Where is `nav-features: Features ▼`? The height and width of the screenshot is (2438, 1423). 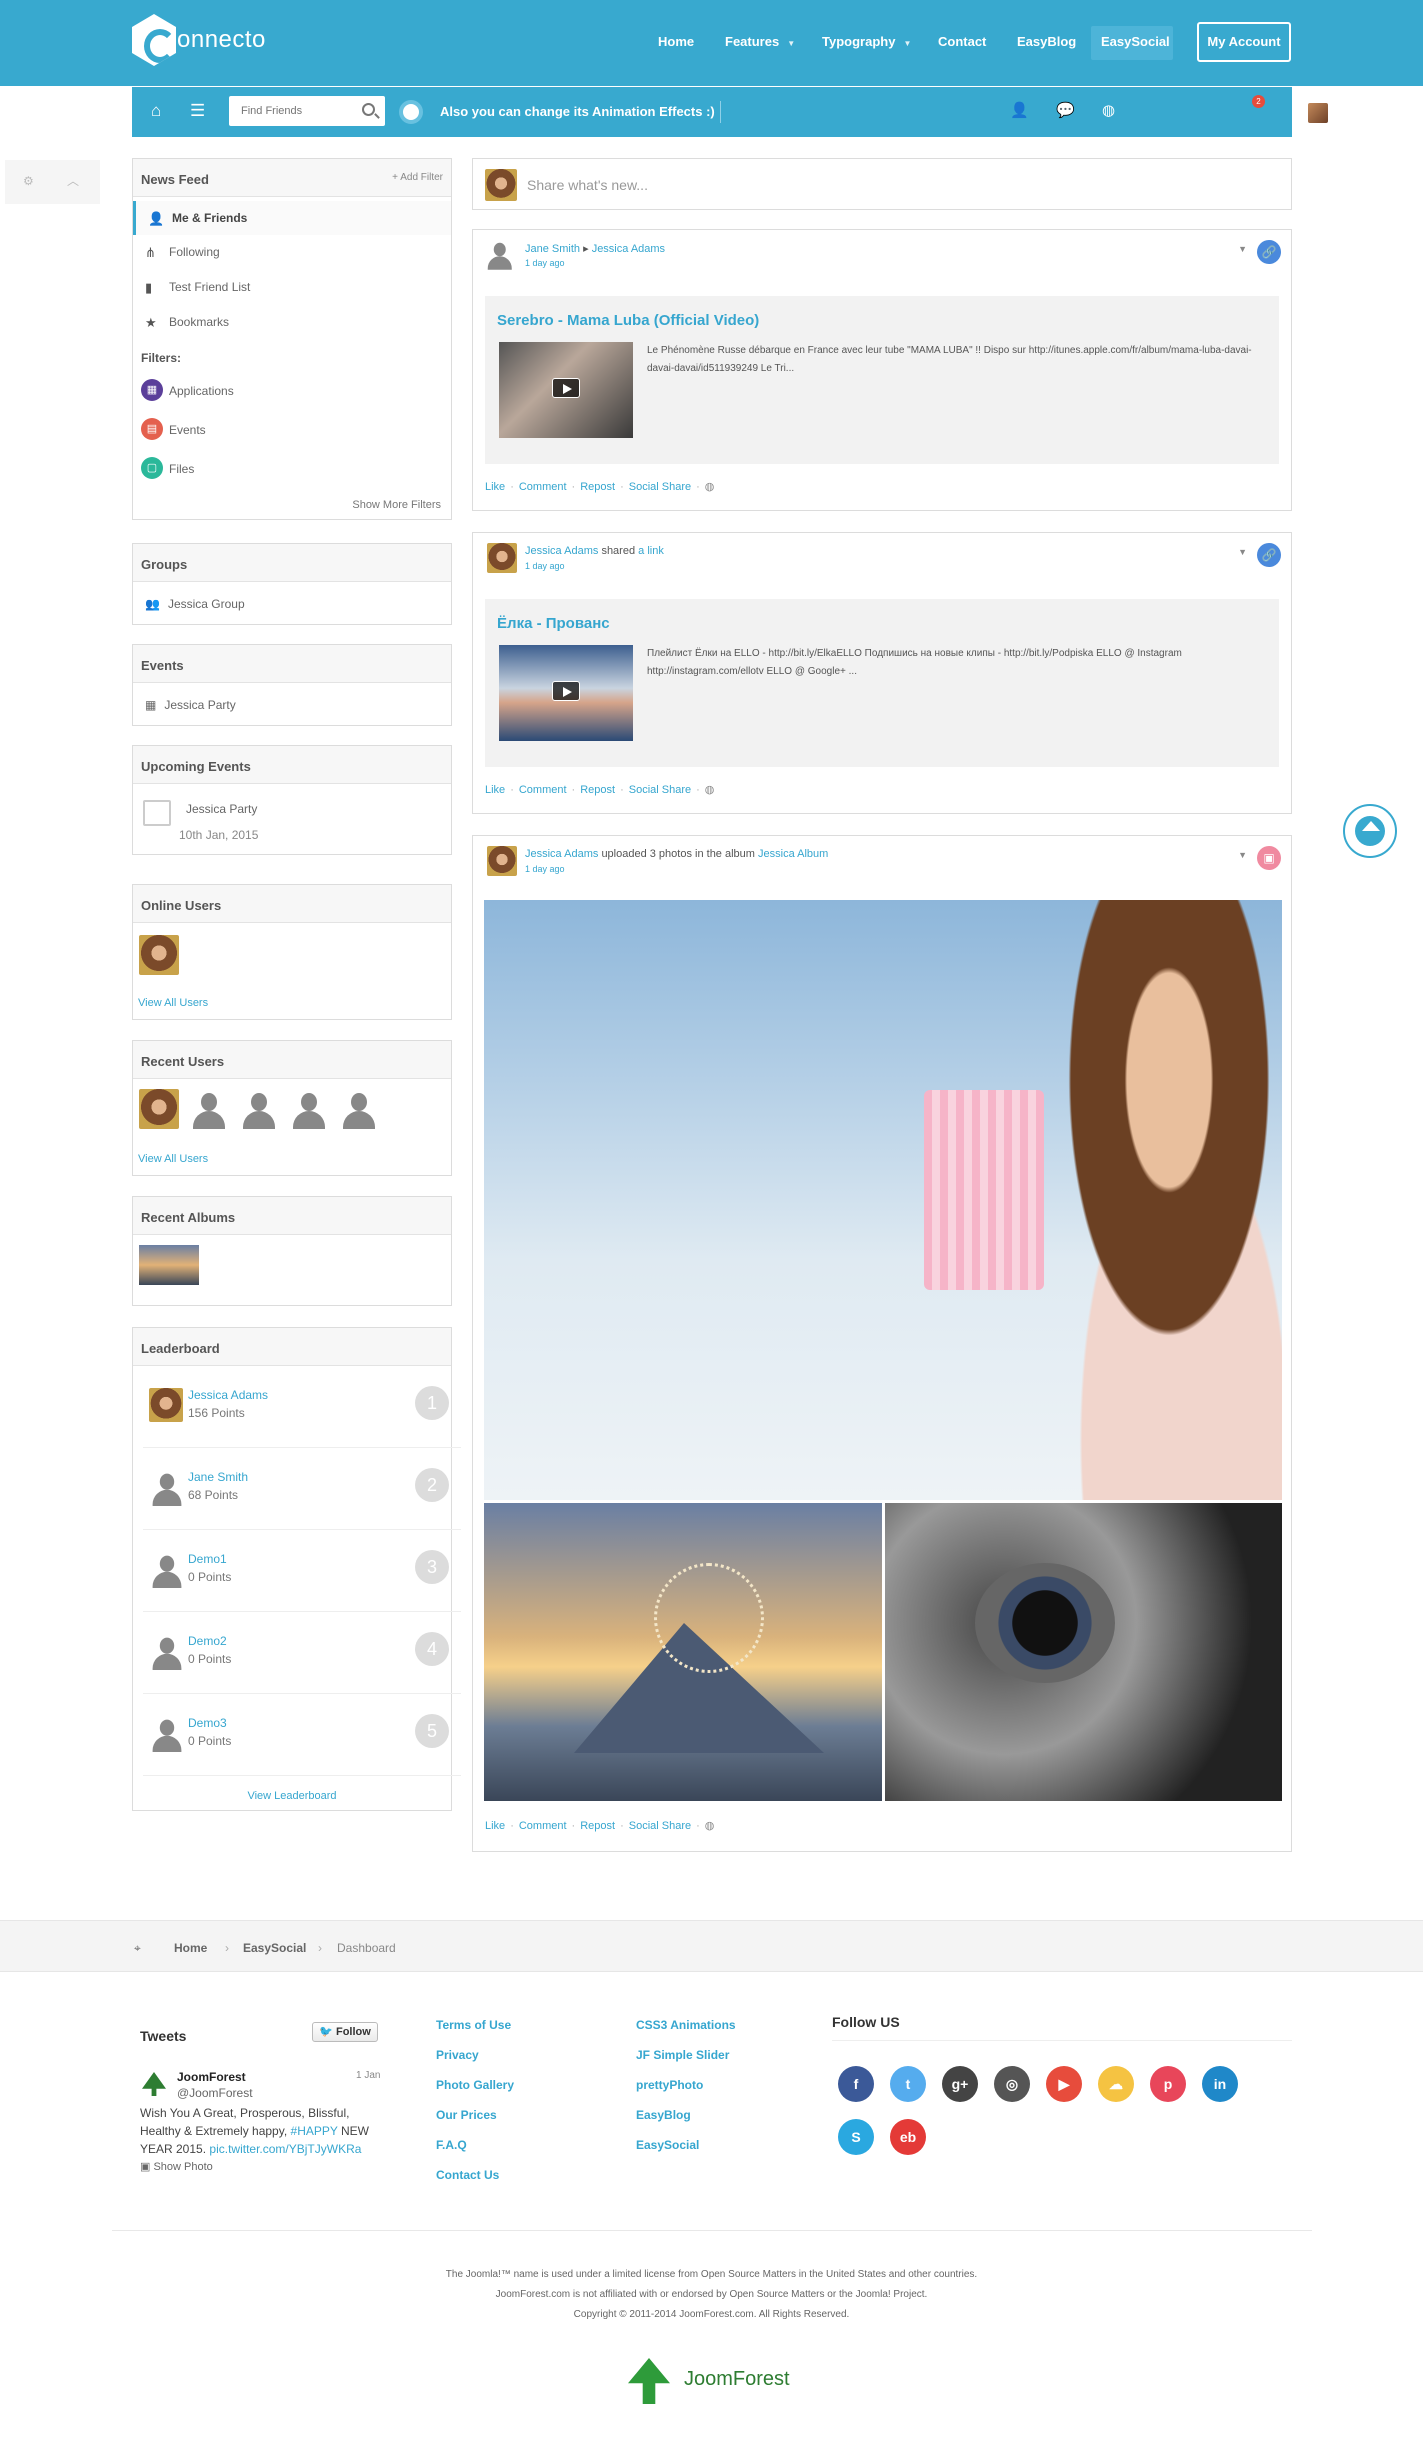
nav-features: Features ▼ is located at coordinates (760, 41).